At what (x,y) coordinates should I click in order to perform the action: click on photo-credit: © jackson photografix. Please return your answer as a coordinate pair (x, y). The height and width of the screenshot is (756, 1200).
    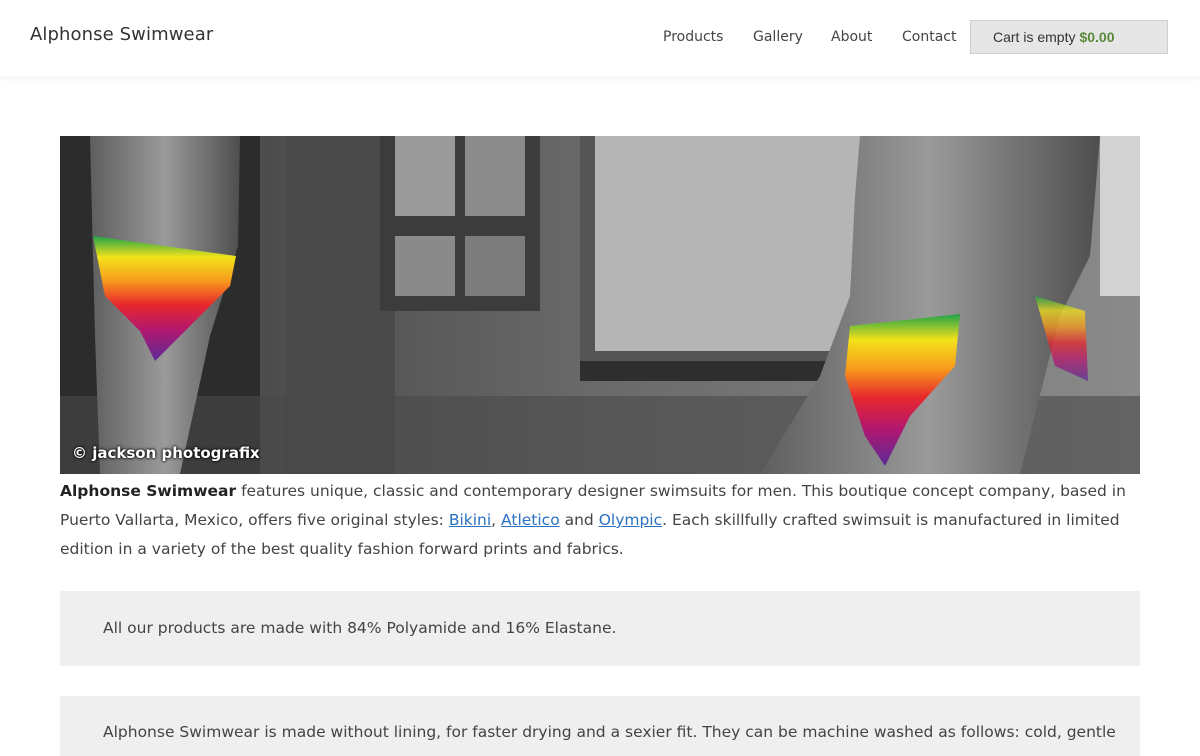
    Looking at the image, I should click on (166, 453).